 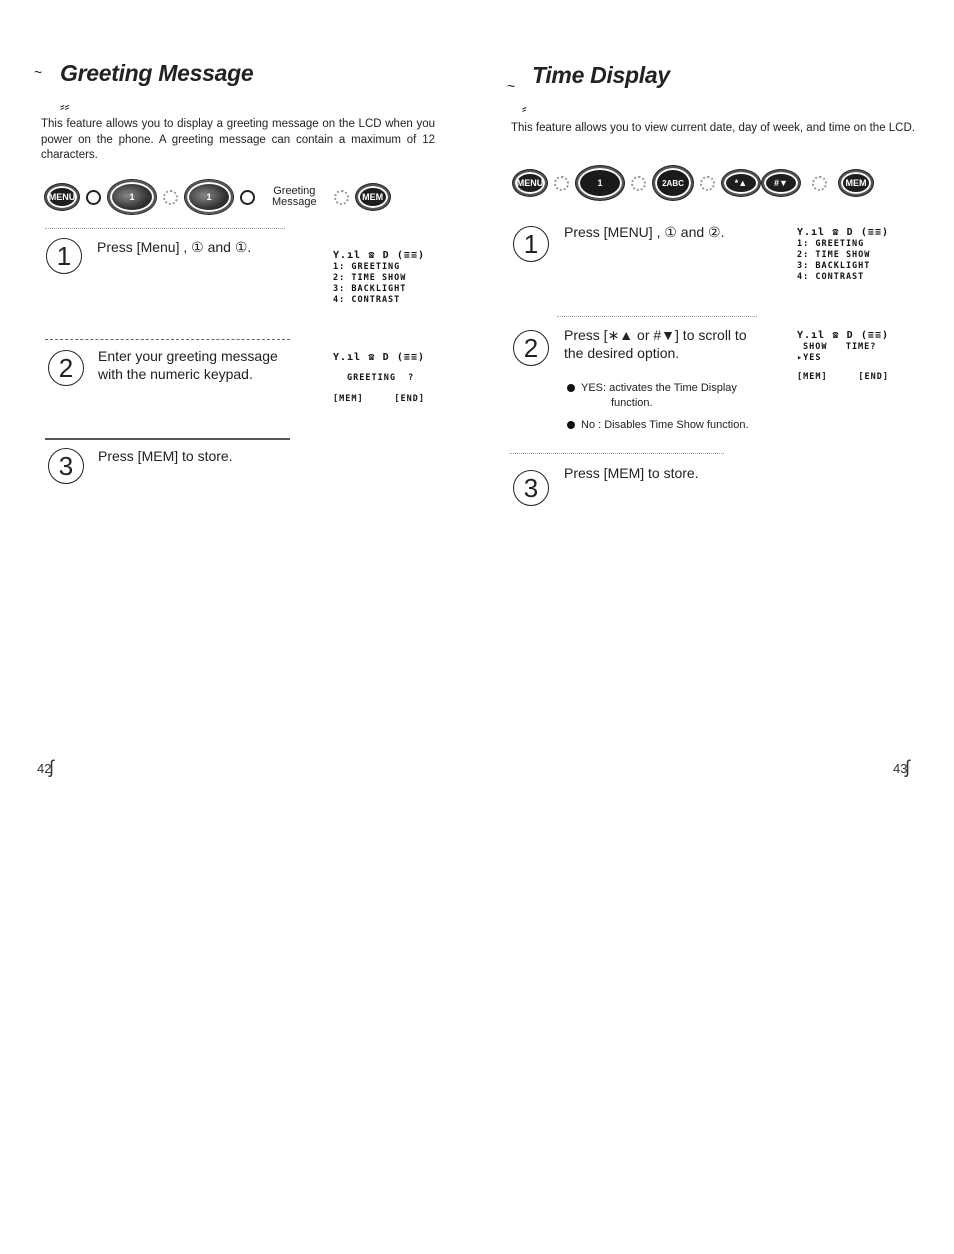 What do you see at coordinates (840, 347) in the screenshot?
I see `lcd-line: SHOW TIME?` at bounding box center [840, 347].